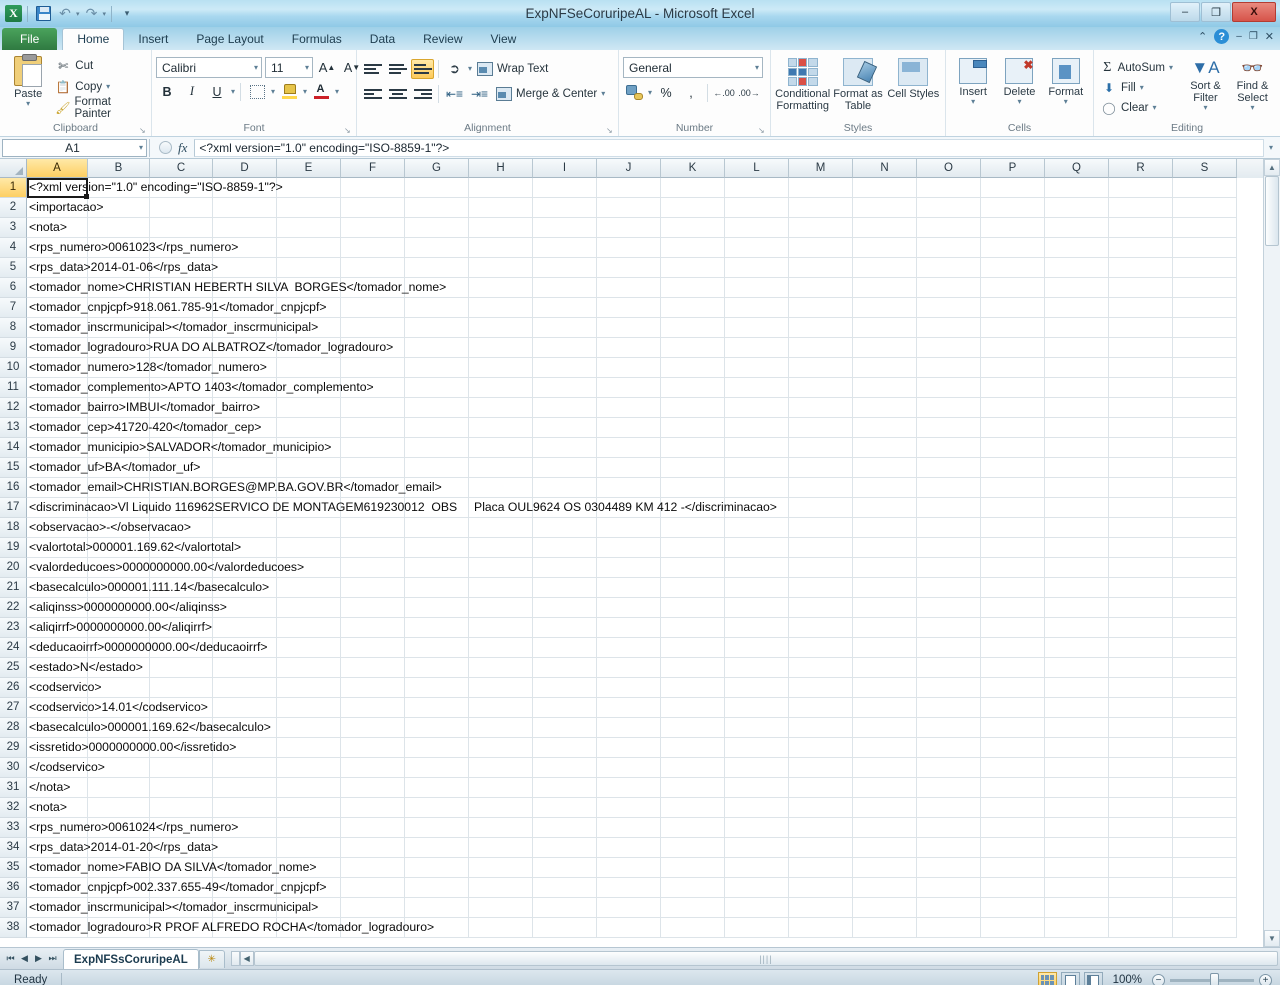 This screenshot has height=985, width=1280. I want to click on normal-view-button, so click(1047, 978).